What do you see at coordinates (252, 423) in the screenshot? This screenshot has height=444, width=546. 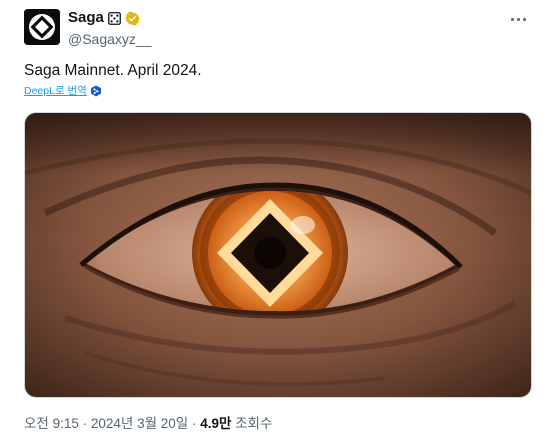 I see `views-label: 조회수` at bounding box center [252, 423].